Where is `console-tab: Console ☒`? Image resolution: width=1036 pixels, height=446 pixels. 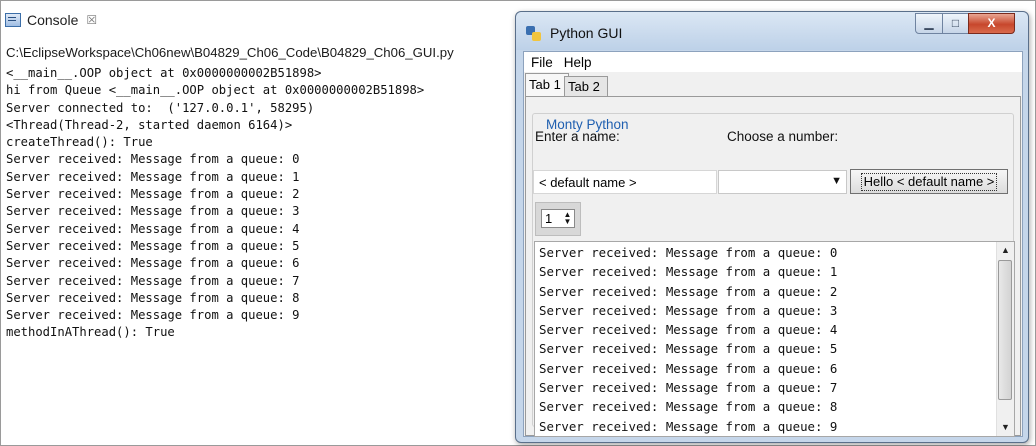
console-tab: Console ☒ is located at coordinates (51, 20).